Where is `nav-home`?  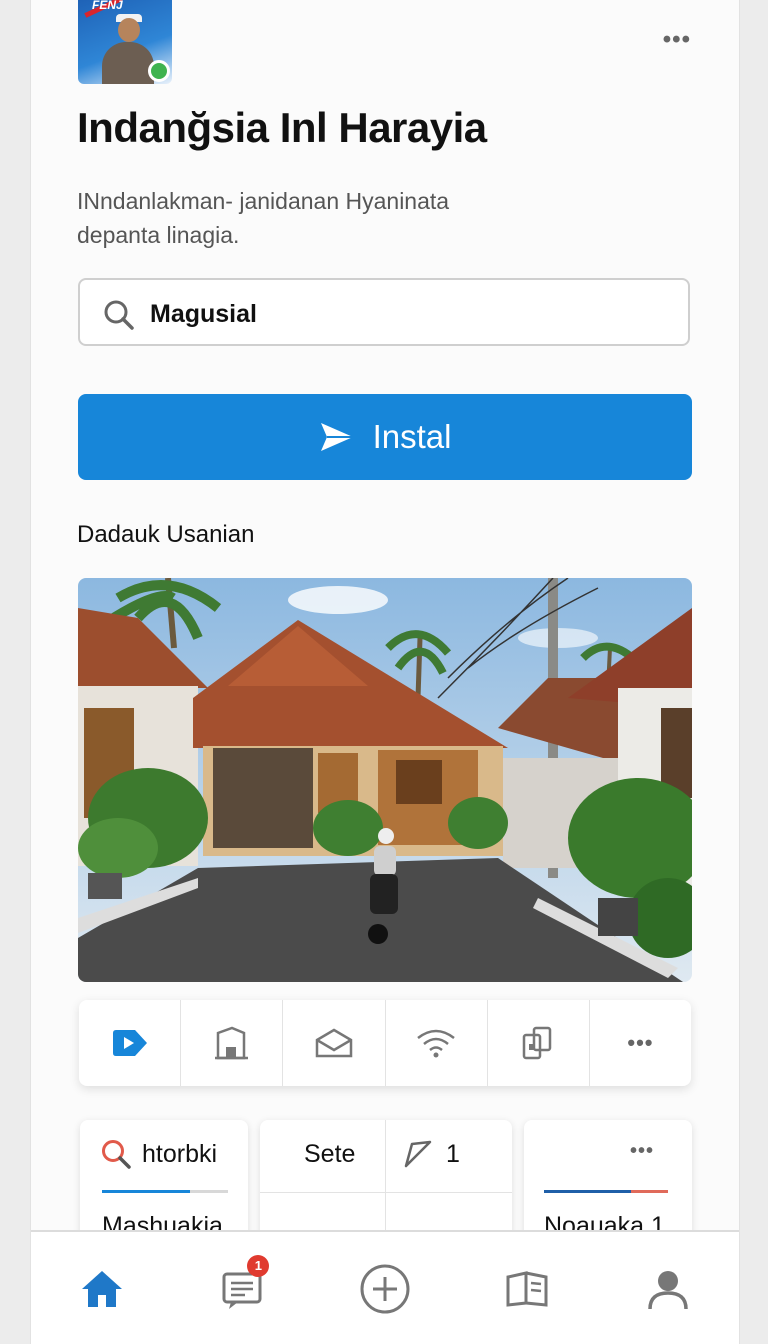
nav-home is located at coordinates (102, 1289).